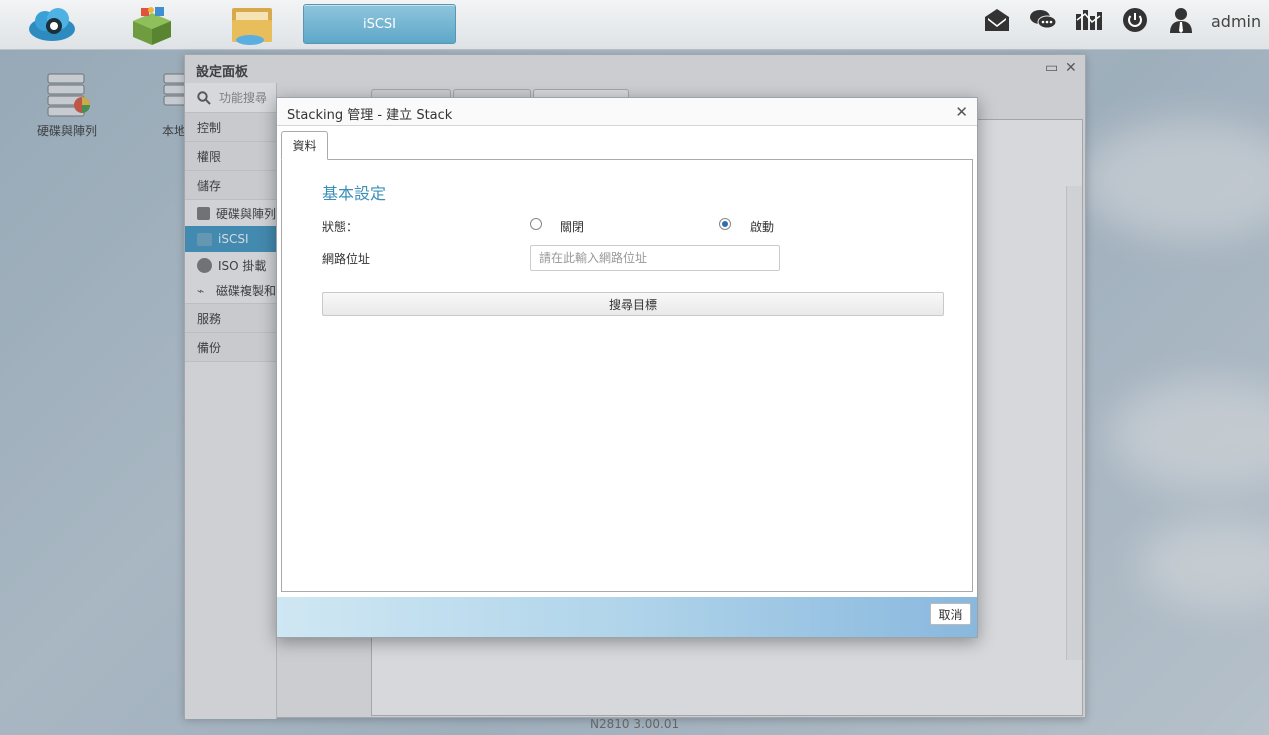  What do you see at coordinates (627, 617) in the screenshot?
I see `dialog-footer: 取消` at bounding box center [627, 617].